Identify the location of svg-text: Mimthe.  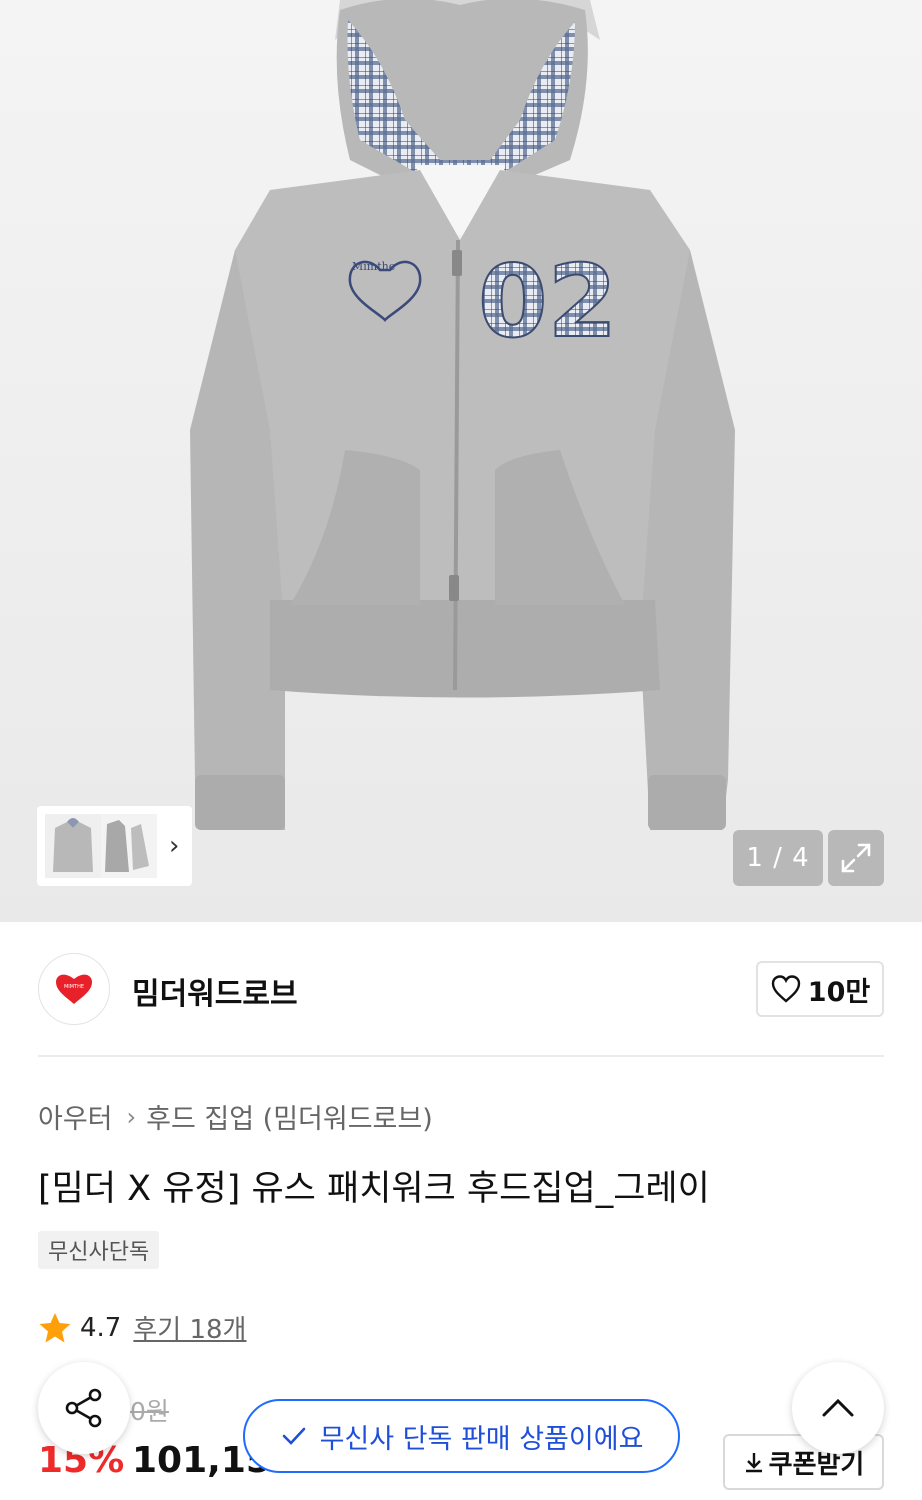
(373, 266).